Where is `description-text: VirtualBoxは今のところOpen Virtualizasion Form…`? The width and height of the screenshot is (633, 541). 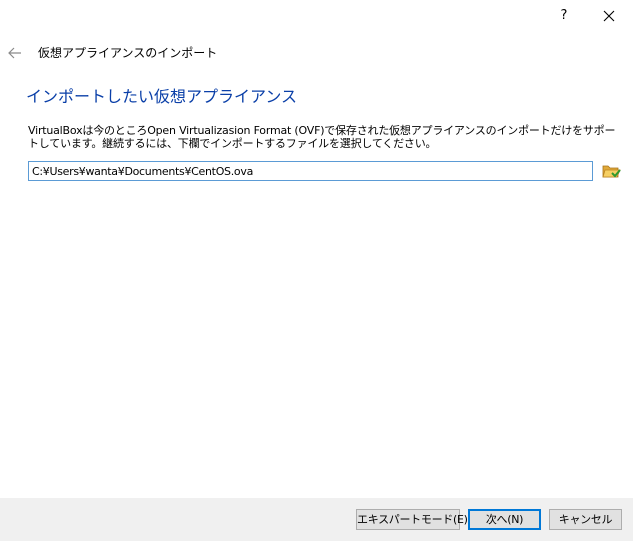
description-text: VirtualBoxは今のところOpen Virtualizasion Form… is located at coordinates (322, 137).